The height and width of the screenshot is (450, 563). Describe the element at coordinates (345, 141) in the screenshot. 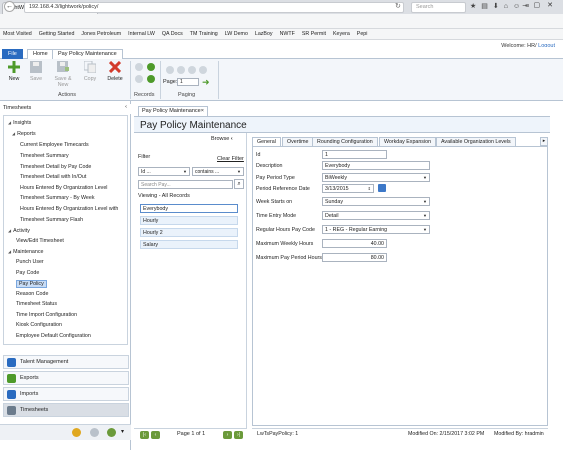

I see `tab-rounding-configuration: Rounding Configuration` at that location.